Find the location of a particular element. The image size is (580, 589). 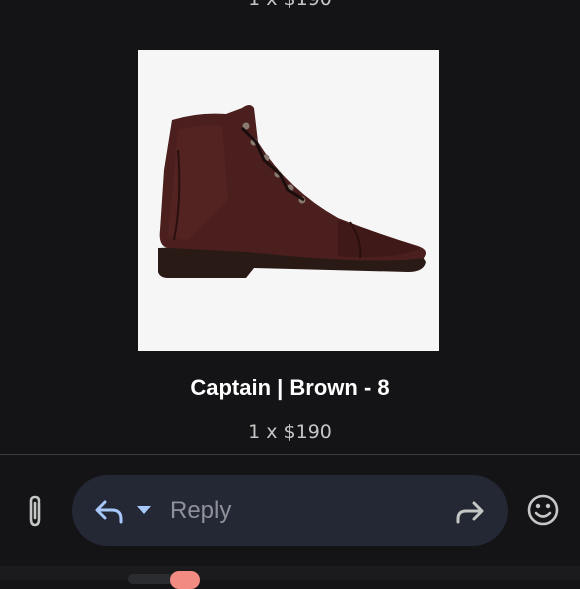

product-quantity-price: 1 x $190 is located at coordinates (290, 432).